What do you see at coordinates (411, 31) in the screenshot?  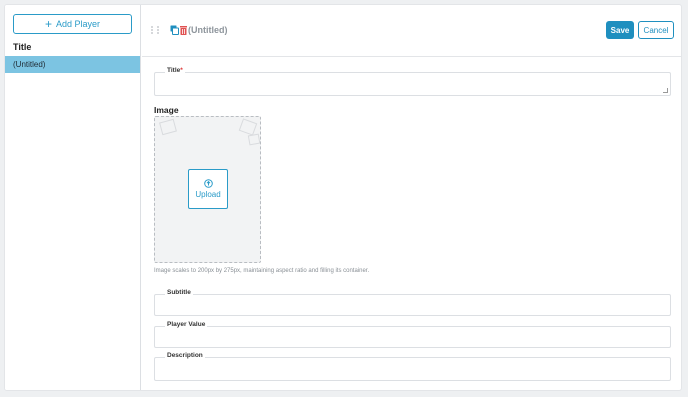 I see `editor-header: (Untitled) Save Cancel` at bounding box center [411, 31].